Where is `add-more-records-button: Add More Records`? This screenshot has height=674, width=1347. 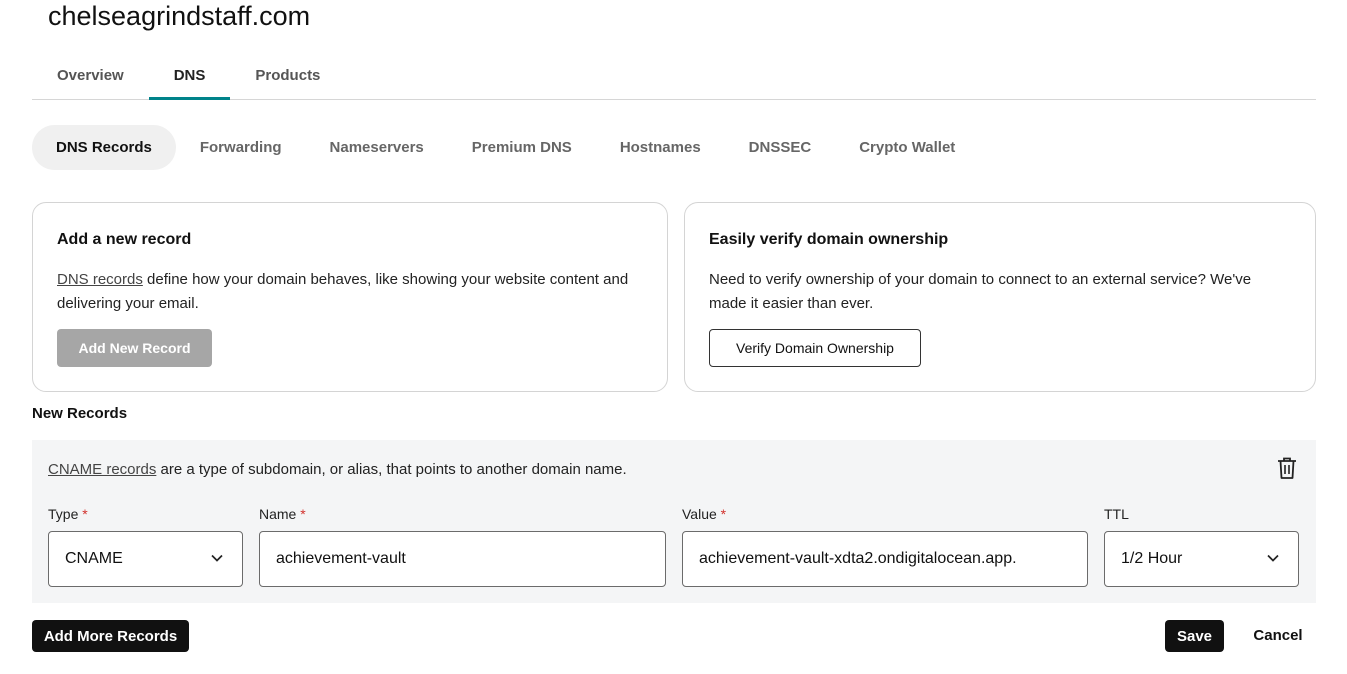 add-more-records-button: Add More Records is located at coordinates (110, 636).